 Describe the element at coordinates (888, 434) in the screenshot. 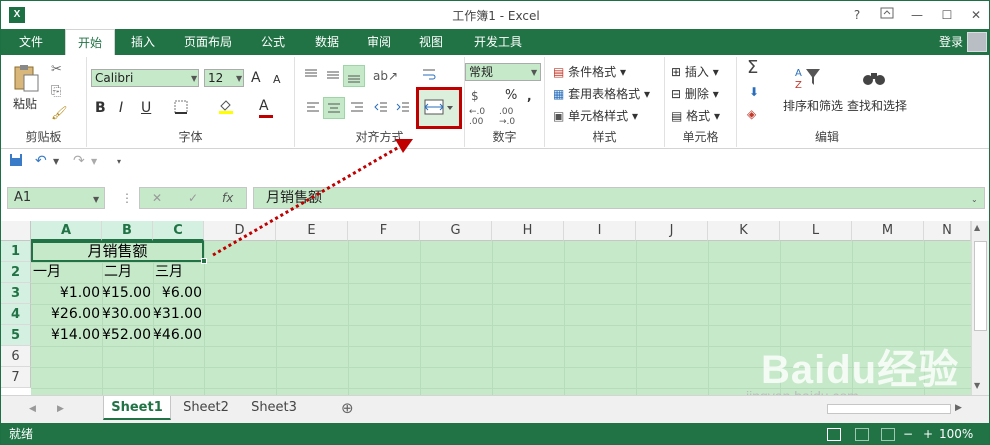

I see `page-break-view-icon` at that location.